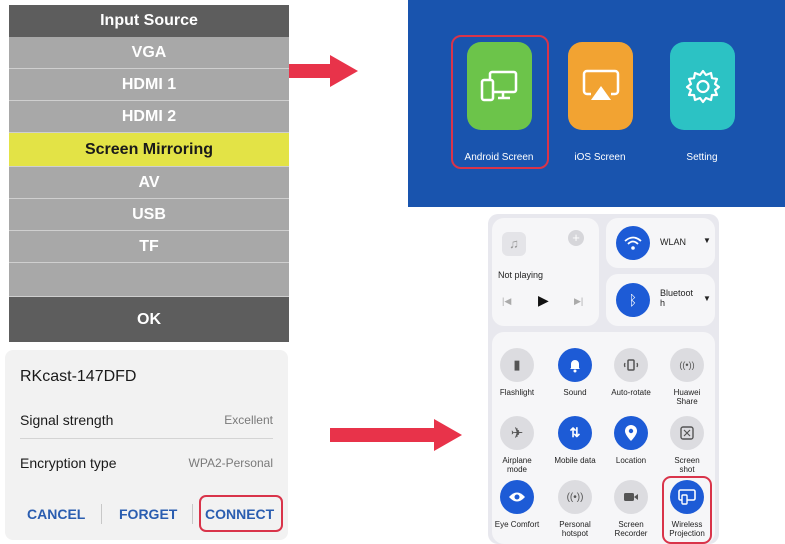  I want to click on menu-item-screen-mirroring: Screen Mirroring, so click(149, 150).